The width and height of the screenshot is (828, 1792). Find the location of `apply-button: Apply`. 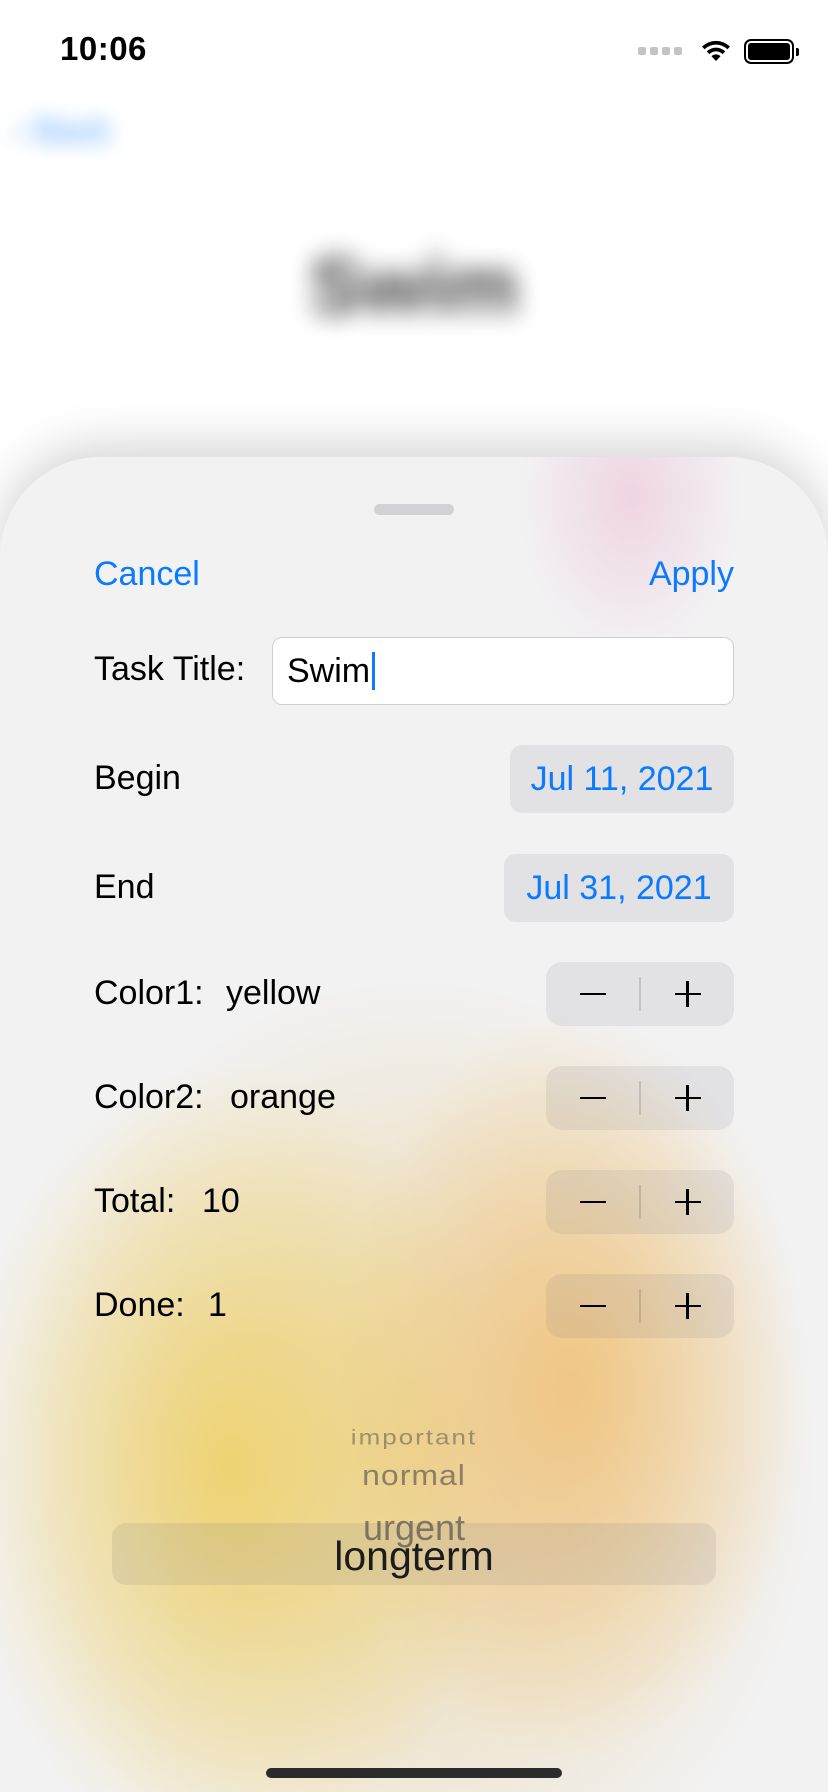

apply-button: Apply is located at coordinates (691, 574).